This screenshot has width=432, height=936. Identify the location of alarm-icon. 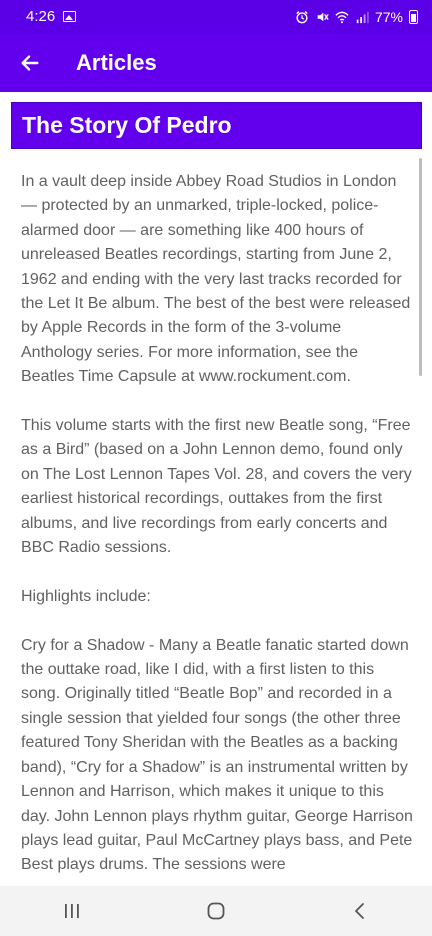
(302, 16).